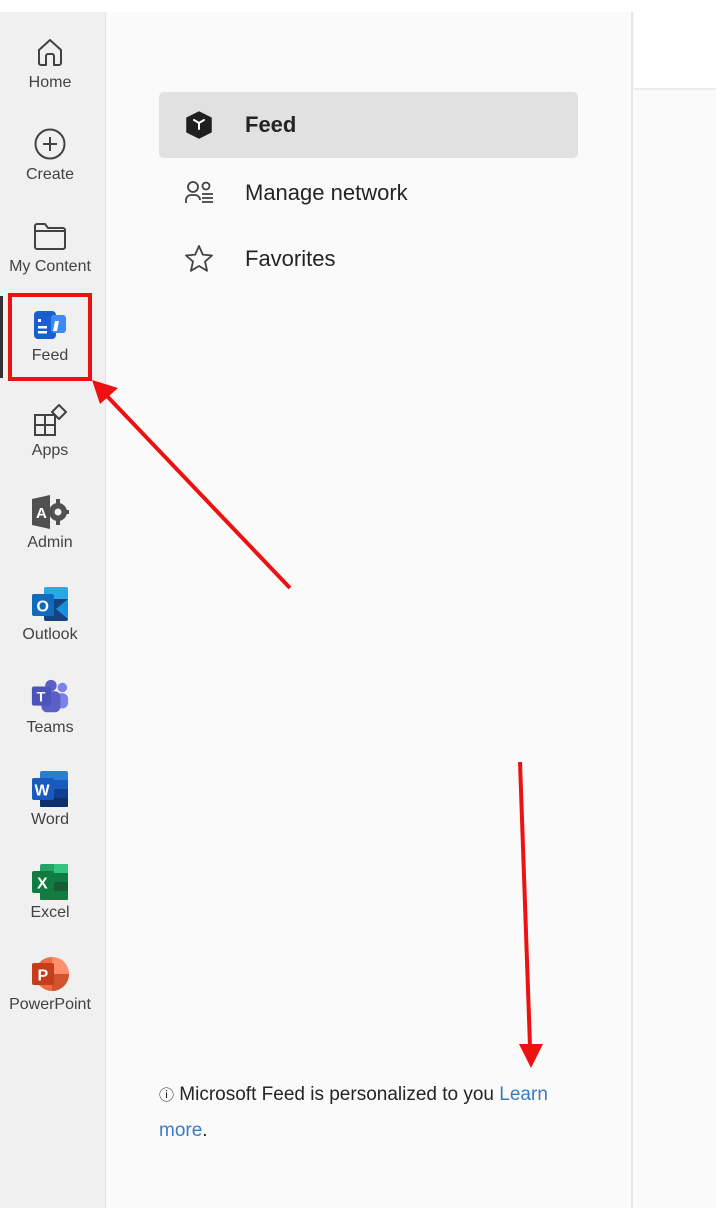 The height and width of the screenshot is (1208, 716). I want to click on rail-label-create: Create, so click(50, 174).